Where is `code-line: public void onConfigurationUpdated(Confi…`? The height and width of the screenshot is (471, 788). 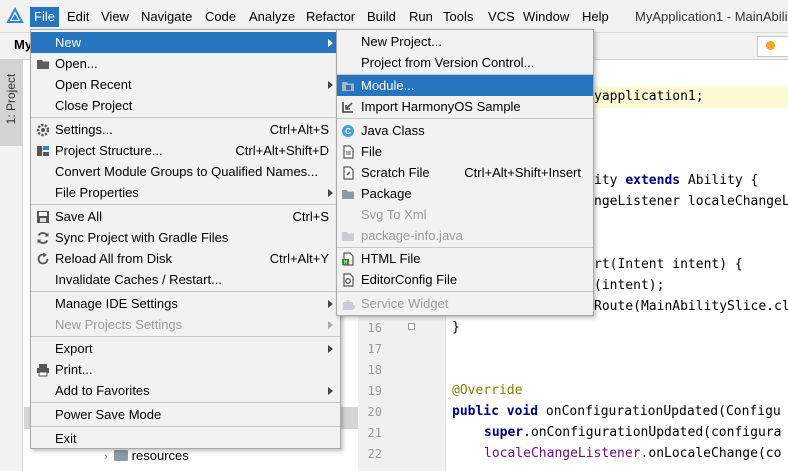
code-line: public void onConfigurationUpdated(Confi… is located at coordinates (616, 411).